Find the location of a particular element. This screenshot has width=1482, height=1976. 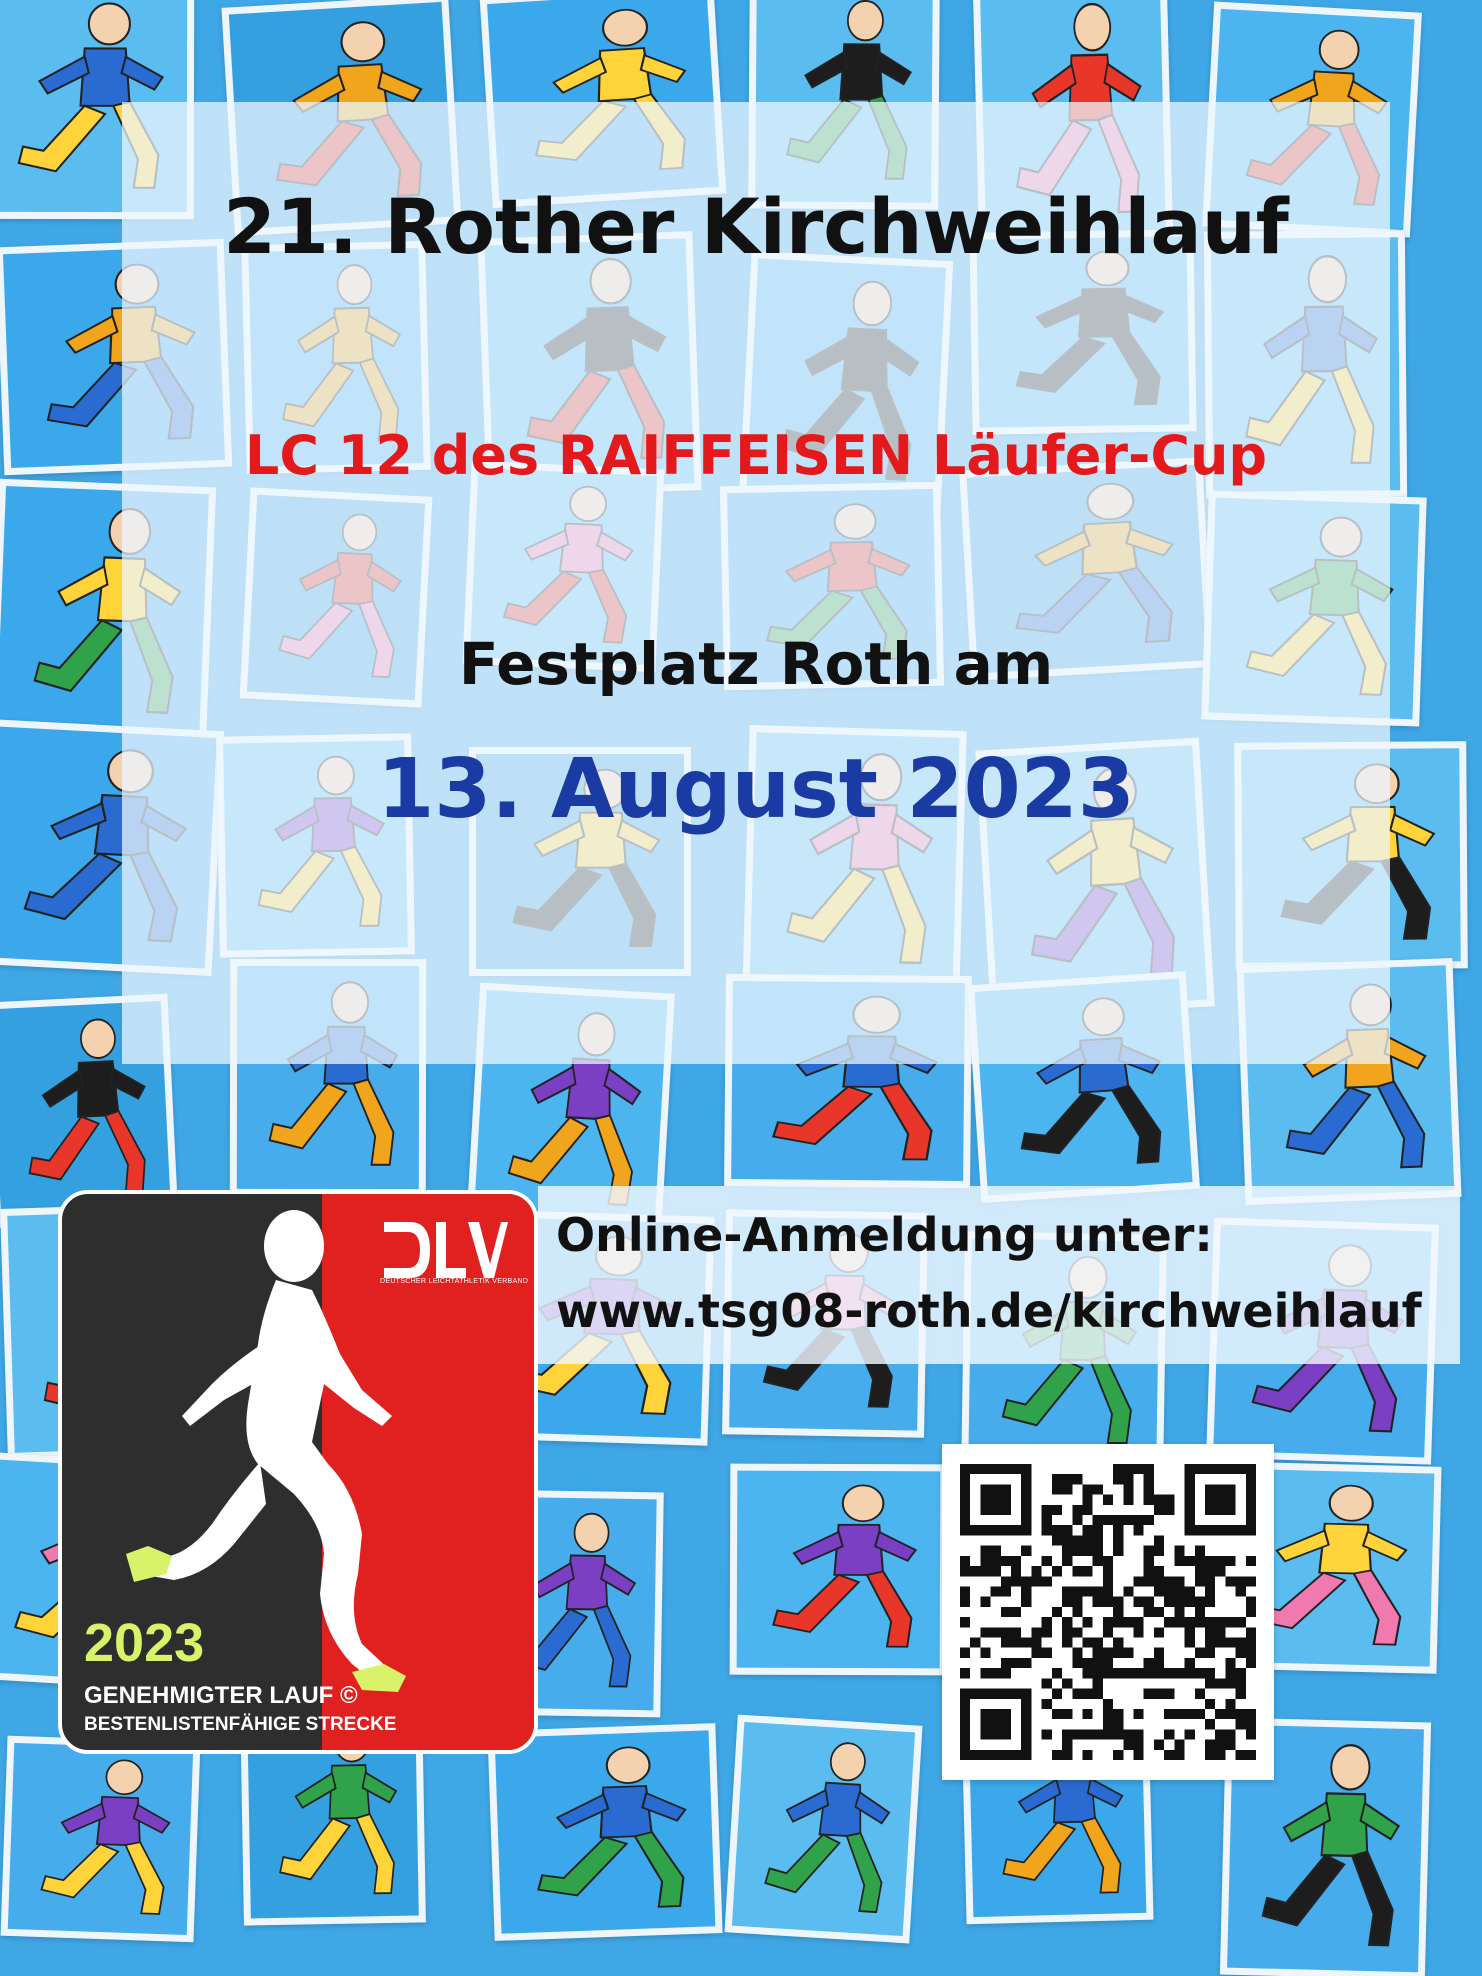

dlv-logo-icon is located at coordinates (446, 1250).